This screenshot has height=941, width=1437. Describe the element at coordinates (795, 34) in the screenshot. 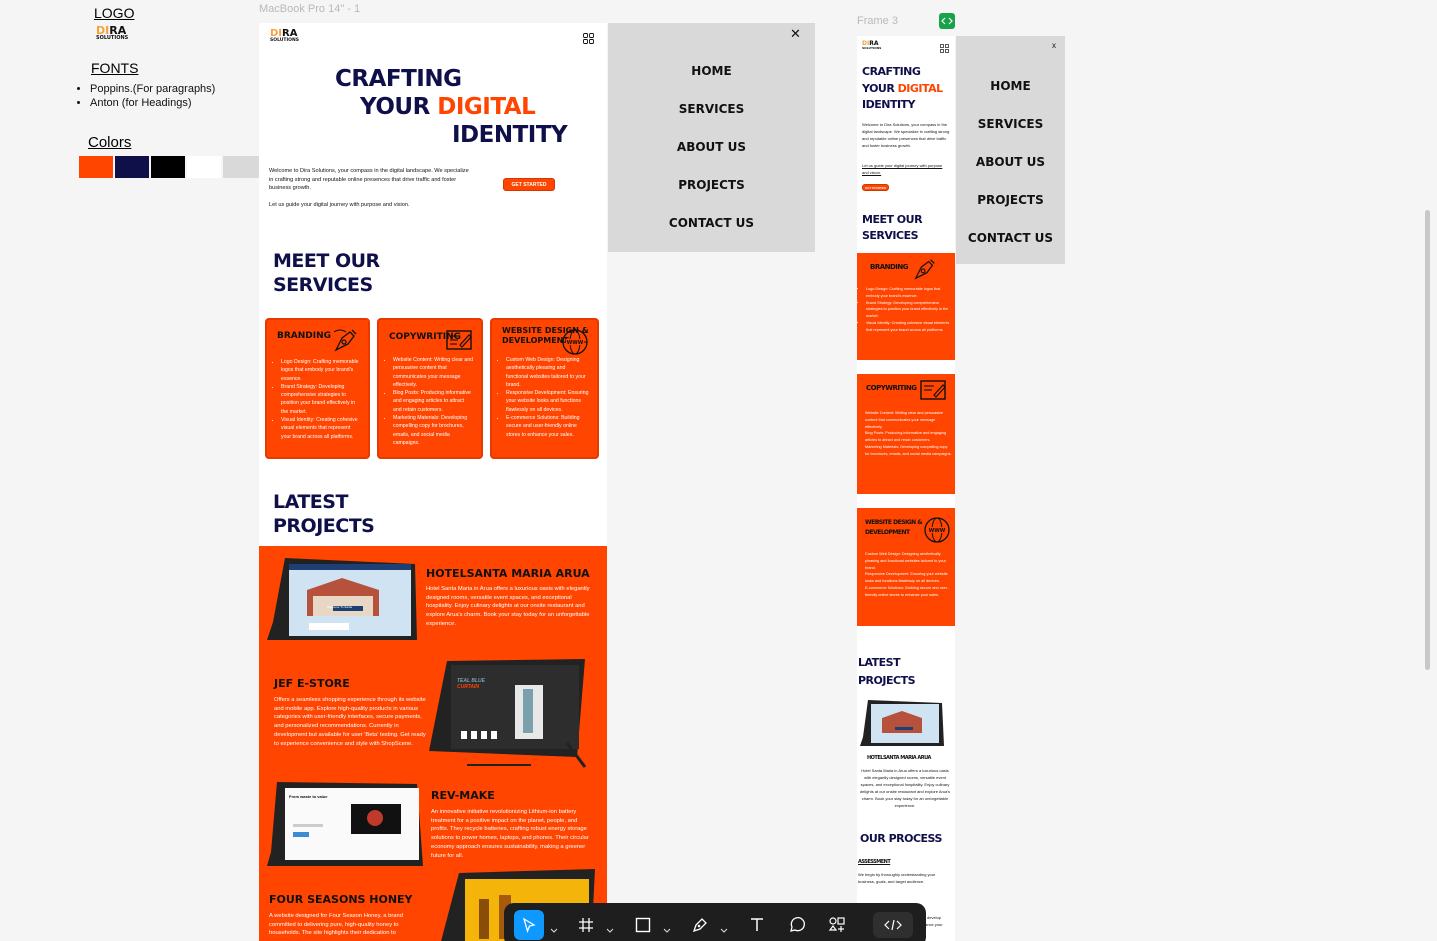

I see `close-icon: ✕` at that location.